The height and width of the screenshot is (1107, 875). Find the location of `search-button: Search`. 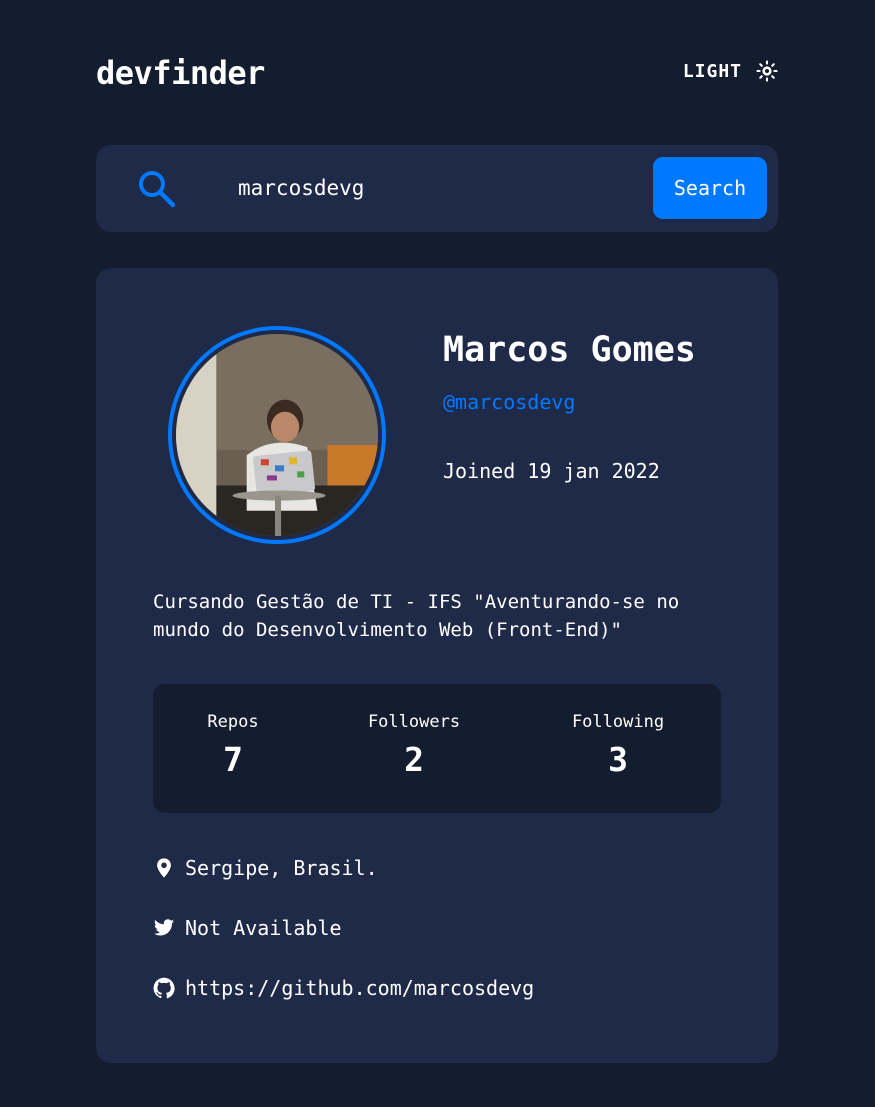

search-button: Search is located at coordinates (710, 188).